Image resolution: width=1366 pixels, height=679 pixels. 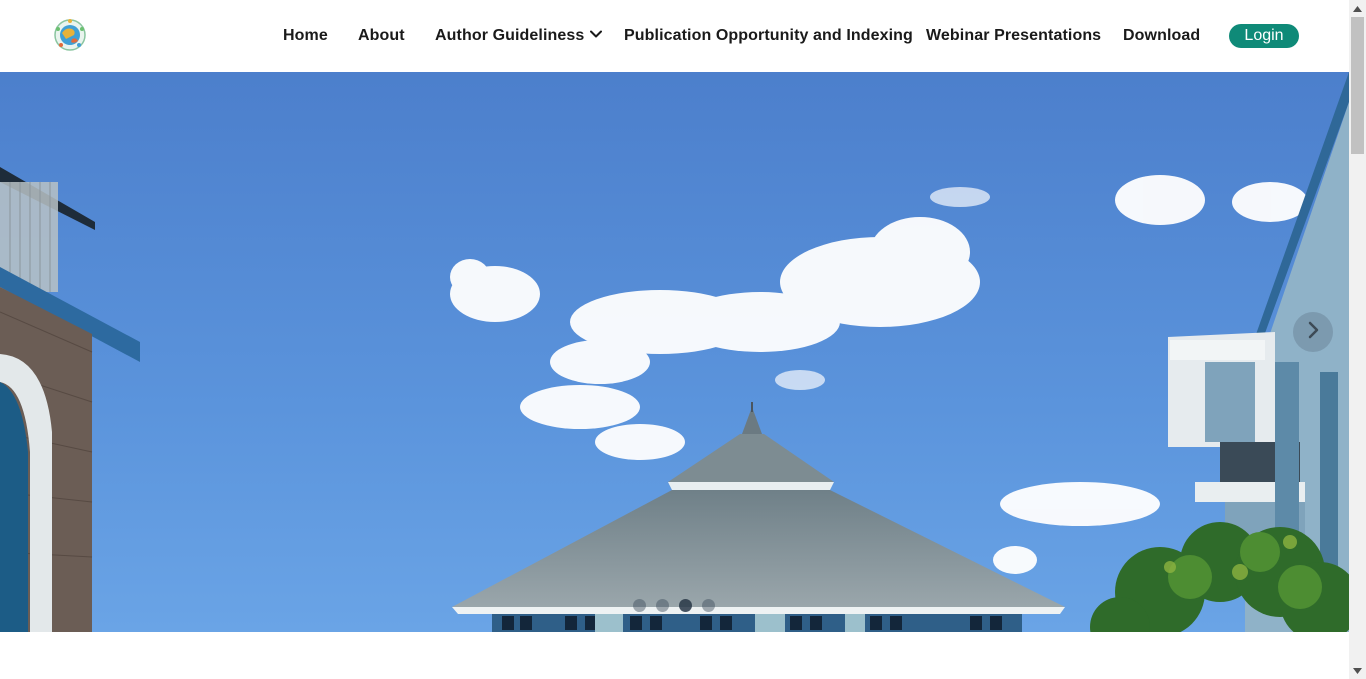 What do you see at coordinates (1357, 8) in the screenshot?
I see `scroll-up-arrow-icon` at bounding box center [1357, 8].